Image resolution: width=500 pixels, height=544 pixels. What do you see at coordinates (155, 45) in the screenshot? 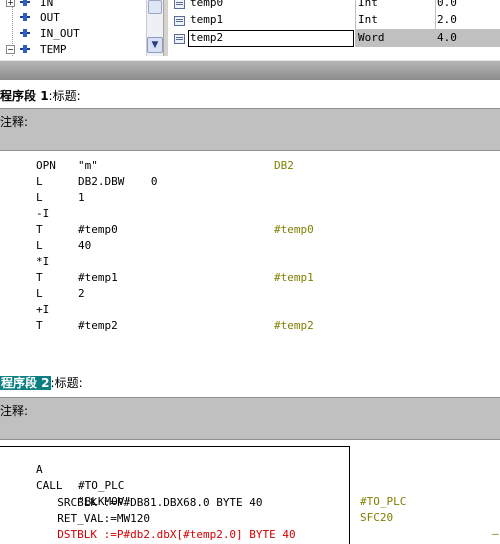
I see `scroll-down-icon: ▼` at bounding box center [155, 45].